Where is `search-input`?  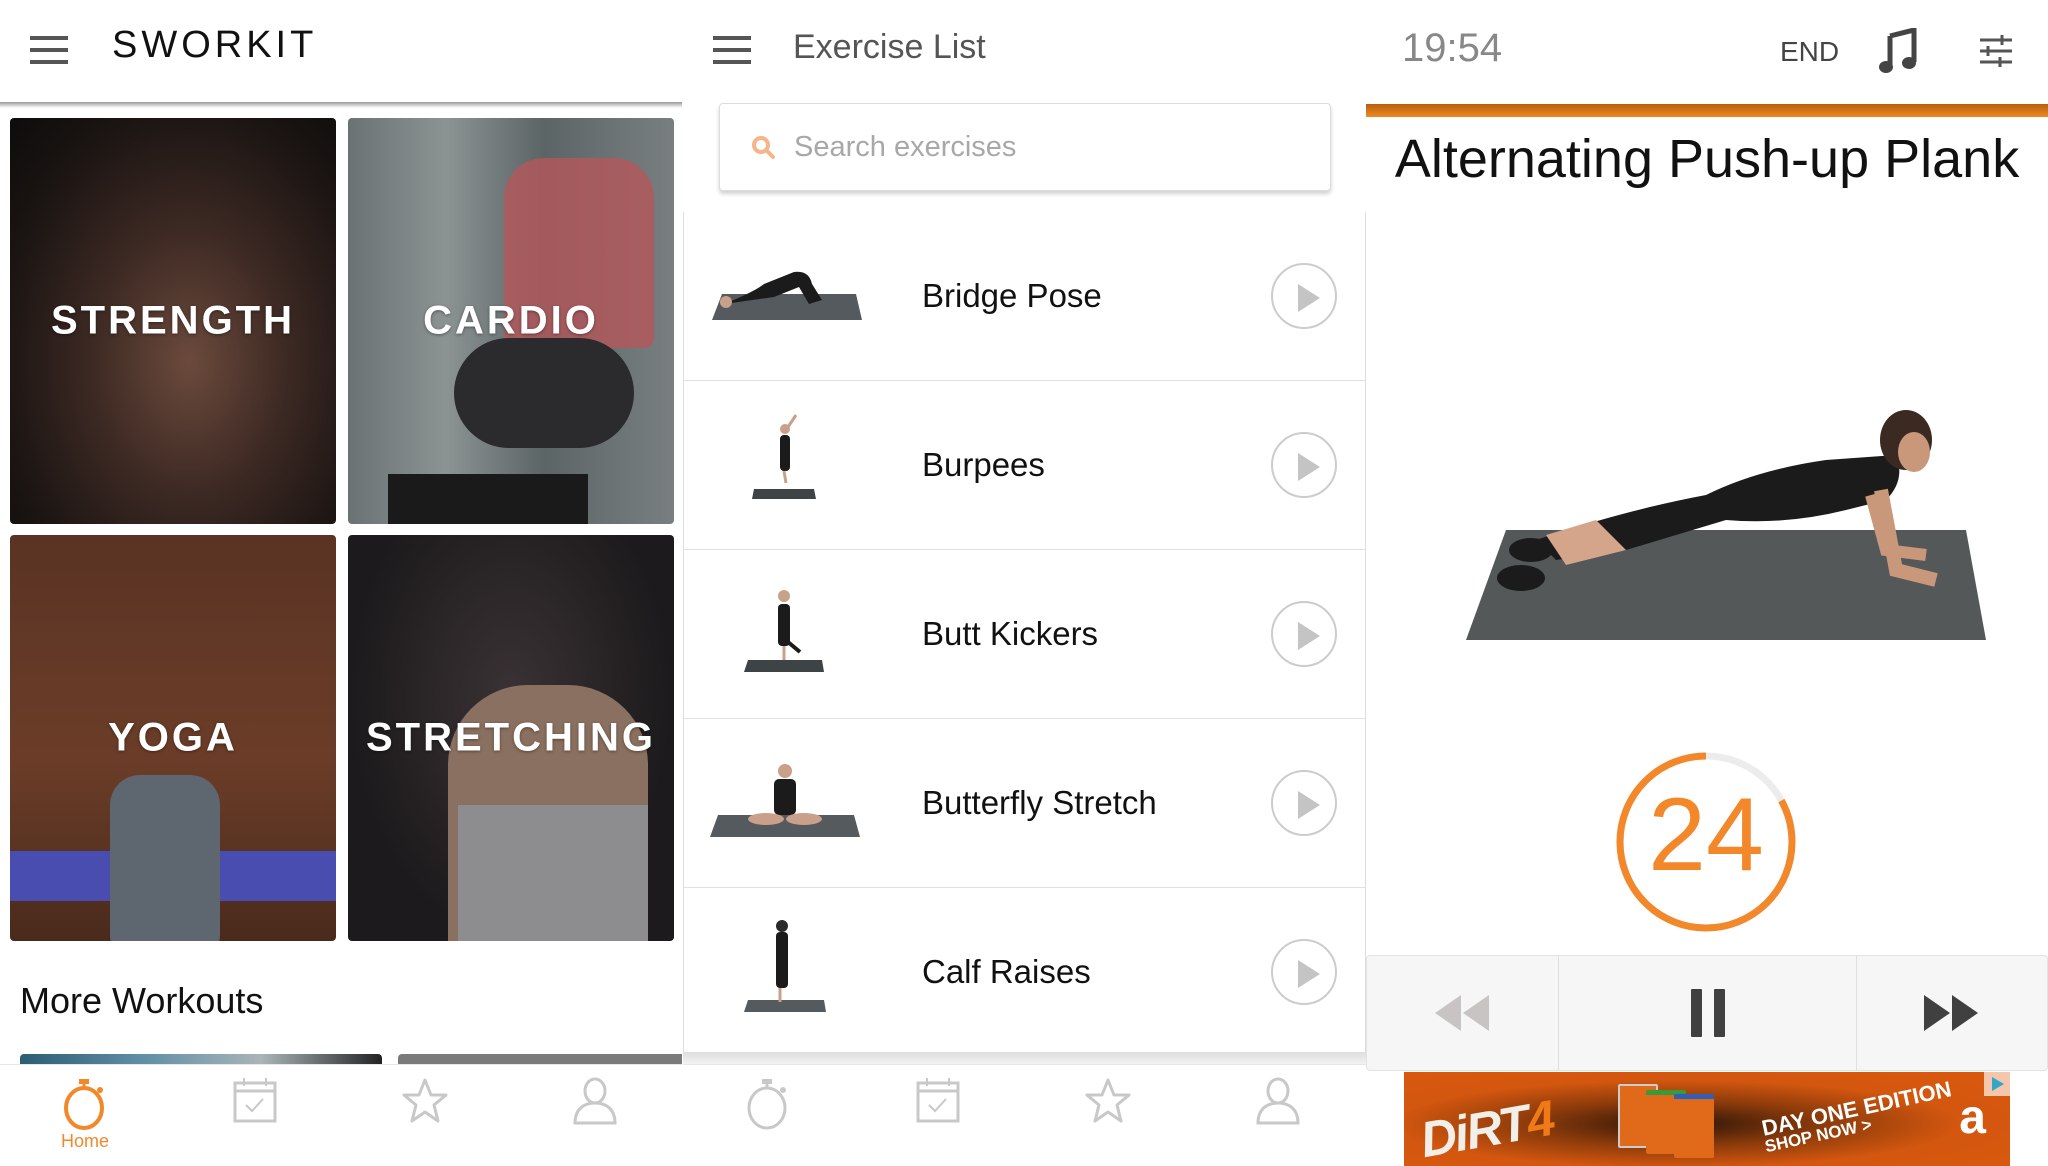
search-input is located at coordinates (1044, 147).